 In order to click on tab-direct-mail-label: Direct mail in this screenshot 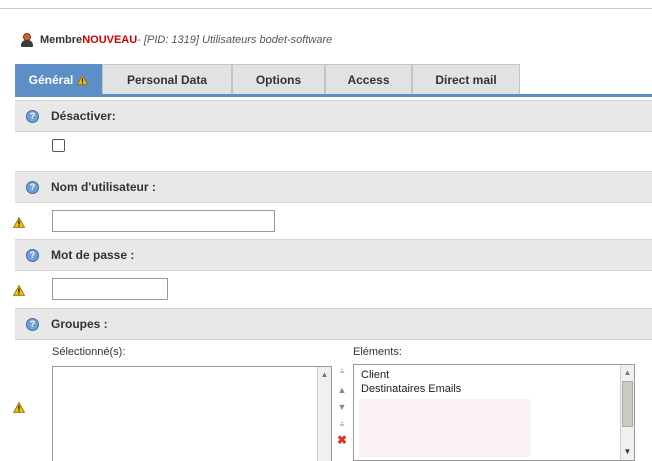, I will do `click(466, 79)`.